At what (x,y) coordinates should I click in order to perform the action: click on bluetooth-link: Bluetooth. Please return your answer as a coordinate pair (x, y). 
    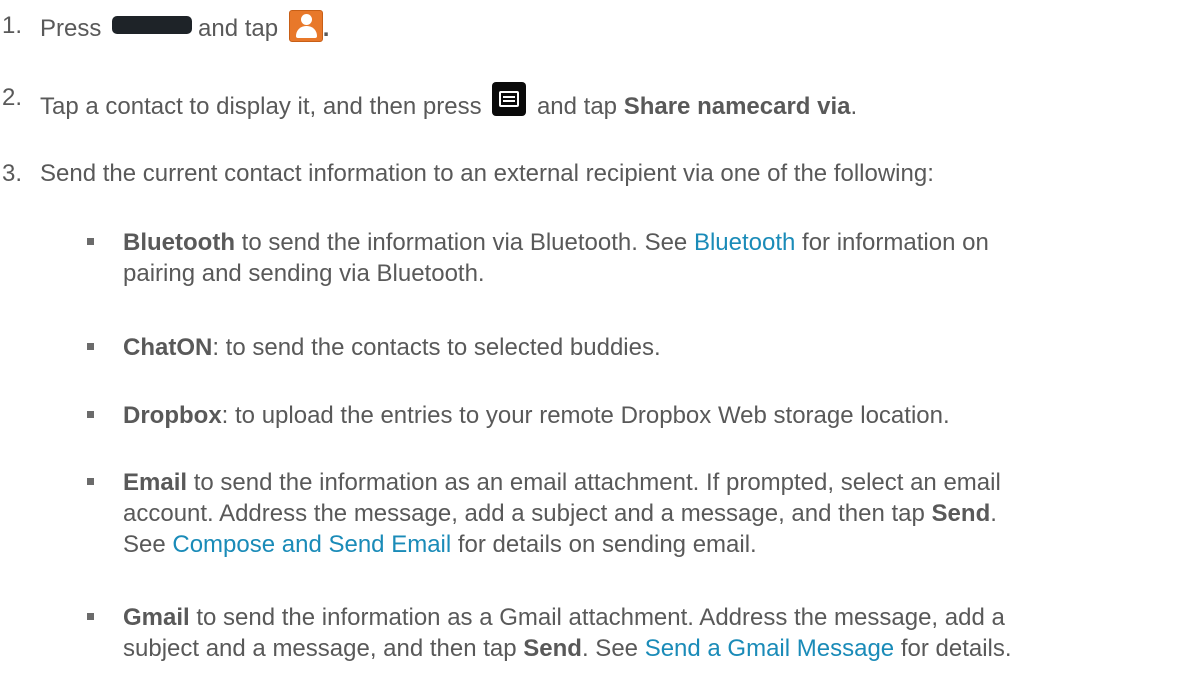
    Looking at the image, I should click on (744, 242).